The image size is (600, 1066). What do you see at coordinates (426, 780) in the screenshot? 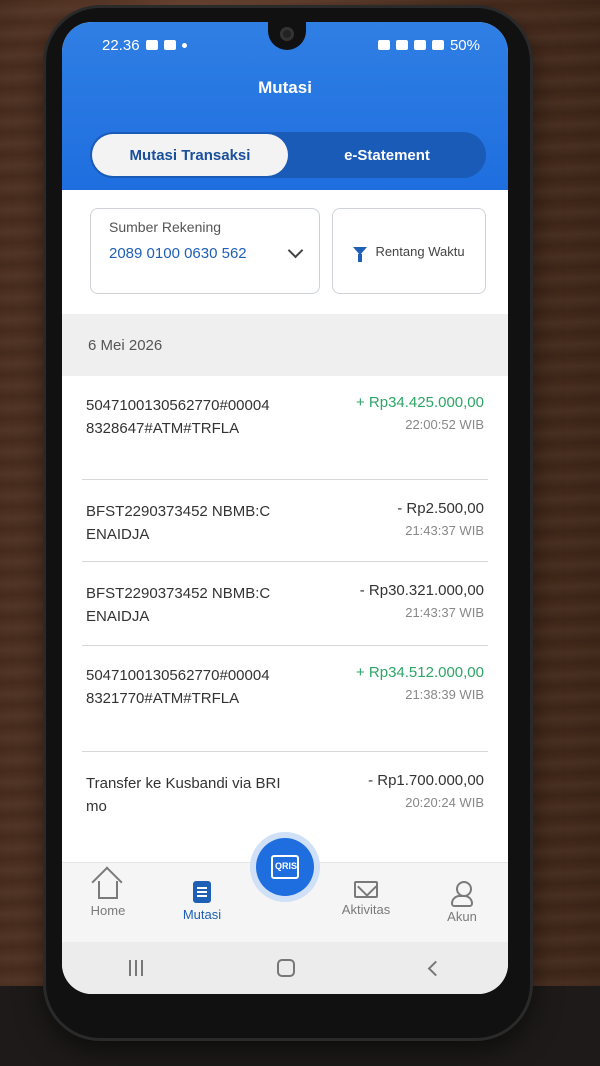
I see `transaction-amount: - Rp1.700.000,00` at bounding box center [426, 780].